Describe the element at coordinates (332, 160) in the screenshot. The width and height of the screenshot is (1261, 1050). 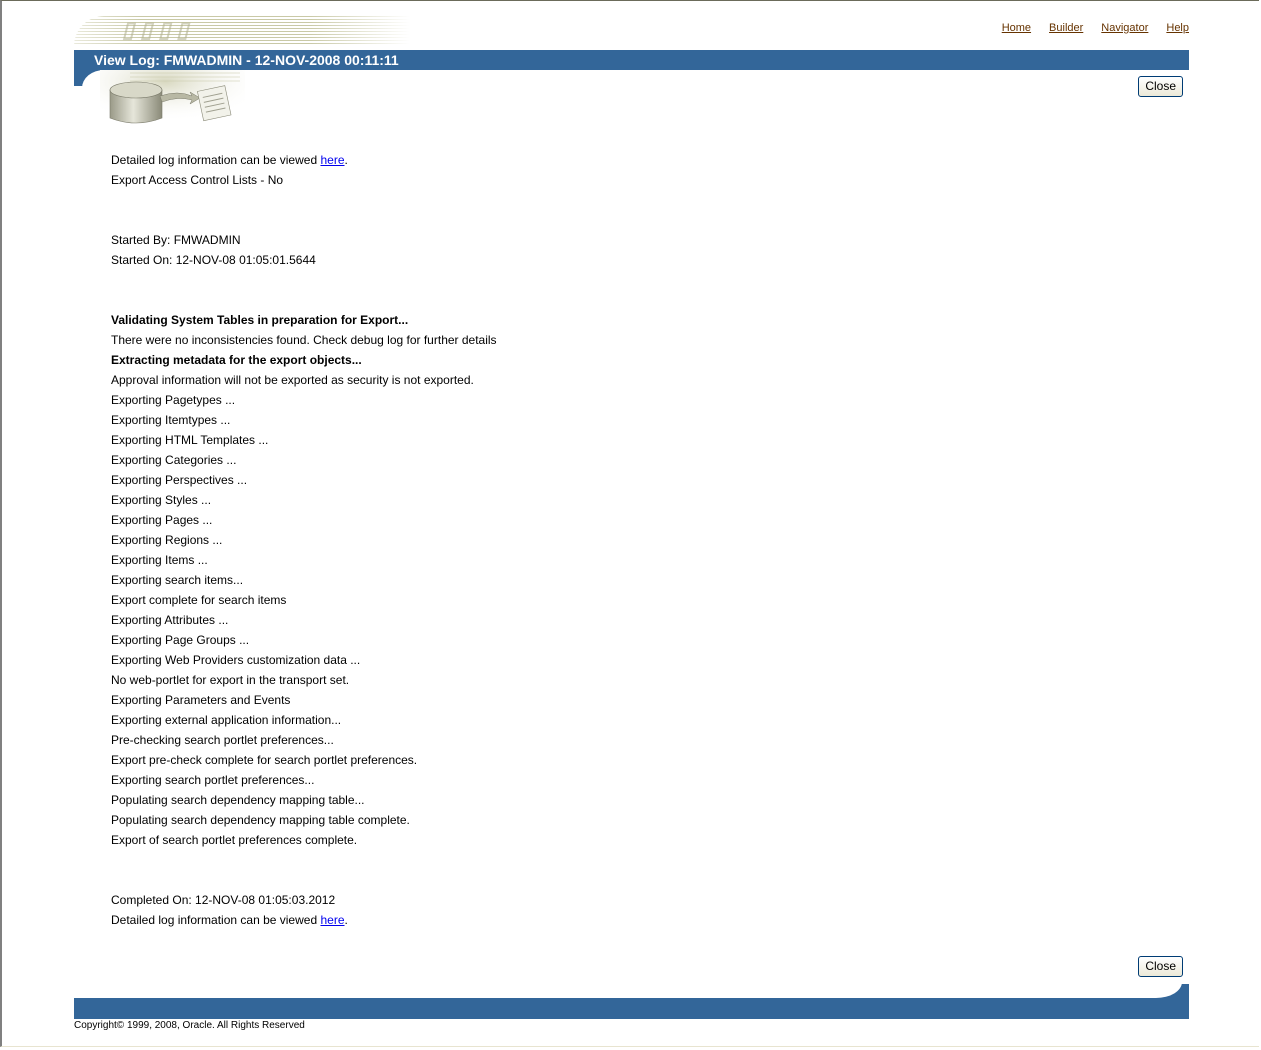
I see `detail-log-link-top: here` at that location.